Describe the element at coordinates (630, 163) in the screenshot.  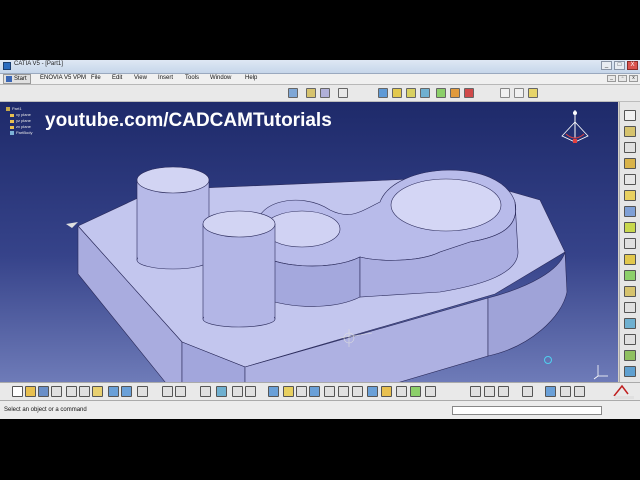
I see `shaft-tool-icon` at that location.